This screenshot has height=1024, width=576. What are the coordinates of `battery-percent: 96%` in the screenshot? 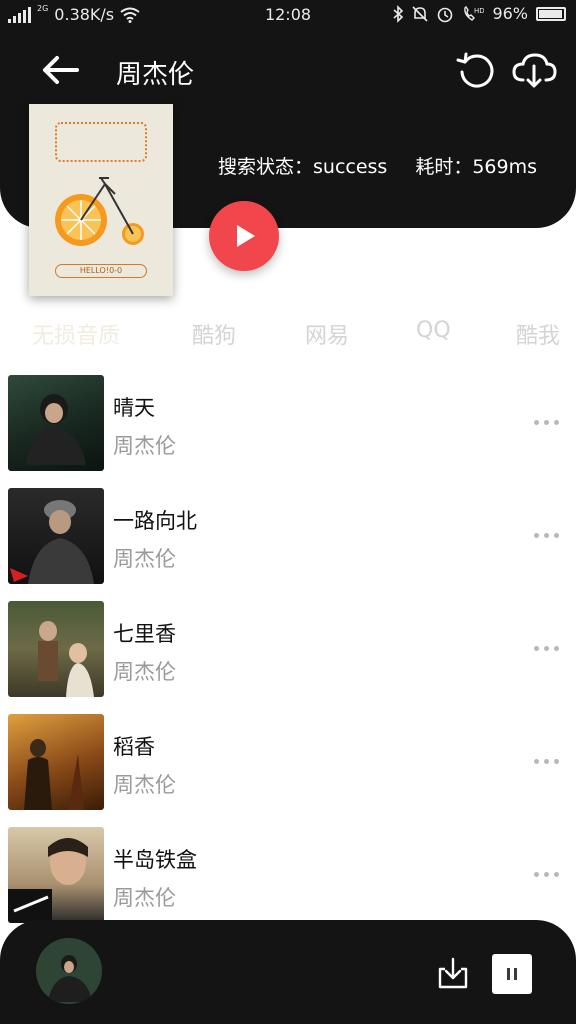 It's located at (510, 13).